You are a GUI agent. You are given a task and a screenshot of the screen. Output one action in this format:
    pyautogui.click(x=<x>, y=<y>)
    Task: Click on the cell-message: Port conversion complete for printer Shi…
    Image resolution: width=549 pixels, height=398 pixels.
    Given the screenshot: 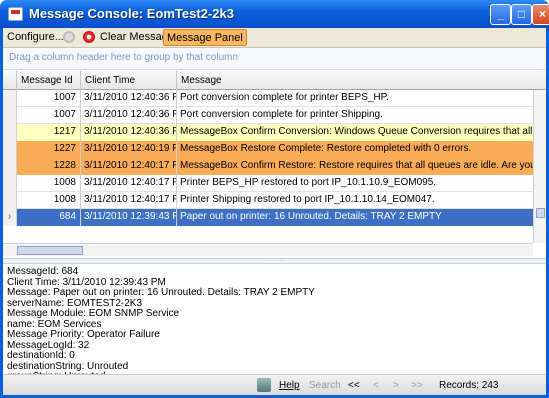 What is the action you would take?
    pyautogui.click(x=281, y=114)
    